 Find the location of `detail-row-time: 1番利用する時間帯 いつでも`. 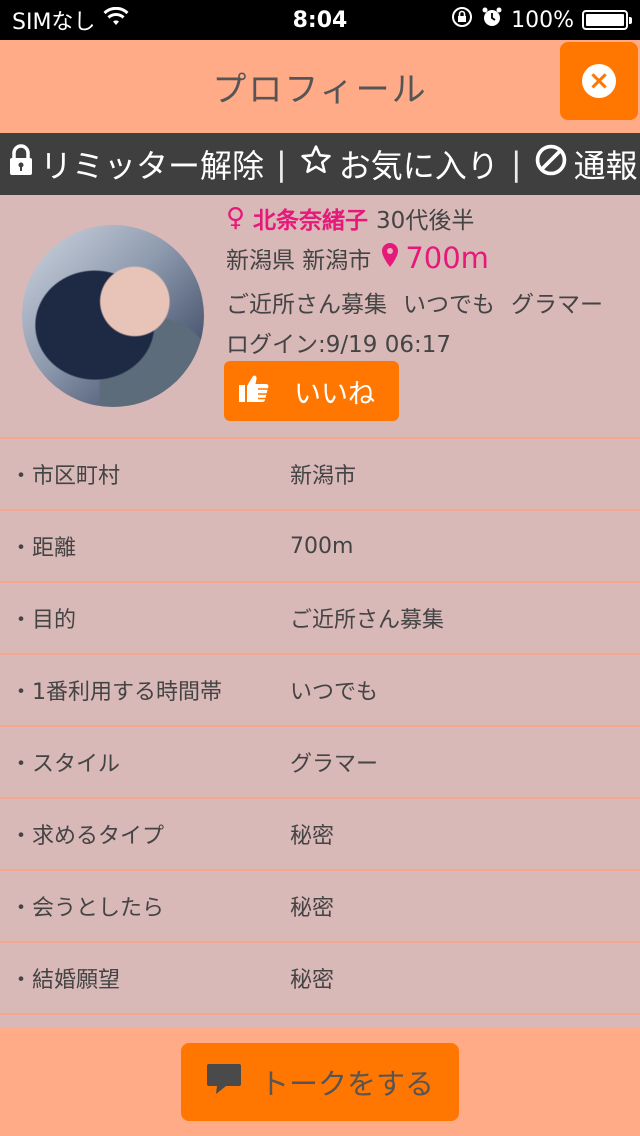

detail-row-time: 1番利用する時間帯 いつでも is located at coordinates (320, 689).